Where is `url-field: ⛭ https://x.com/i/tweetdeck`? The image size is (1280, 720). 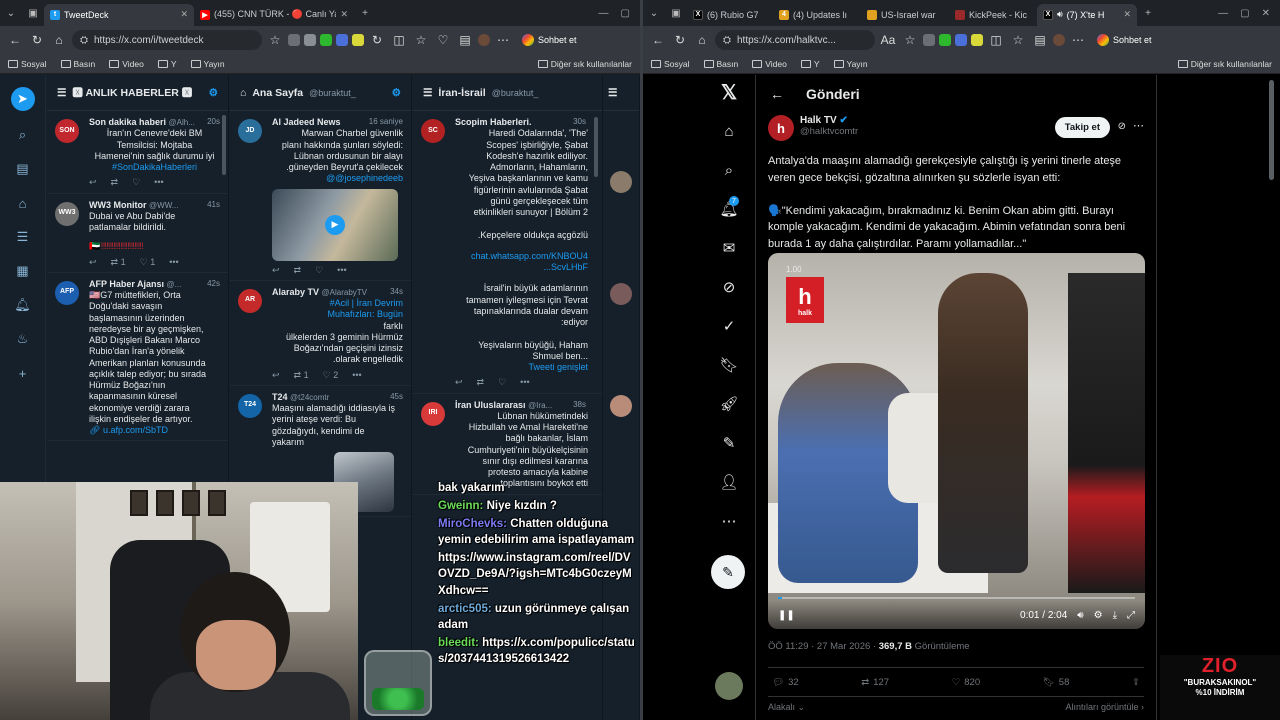 url-field: ⛭ https://x.com/i/tweetdeck is located at coordinates (167, 40).